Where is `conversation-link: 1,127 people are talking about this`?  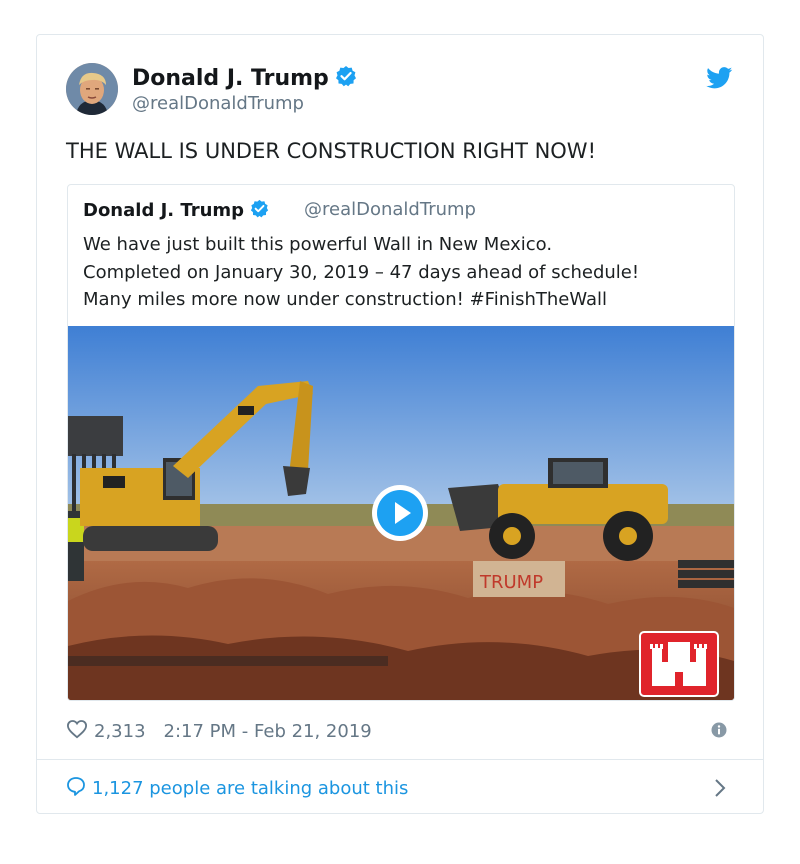
conversation-link: 1,127 people are talking about this is located at coordinates (237, 788).